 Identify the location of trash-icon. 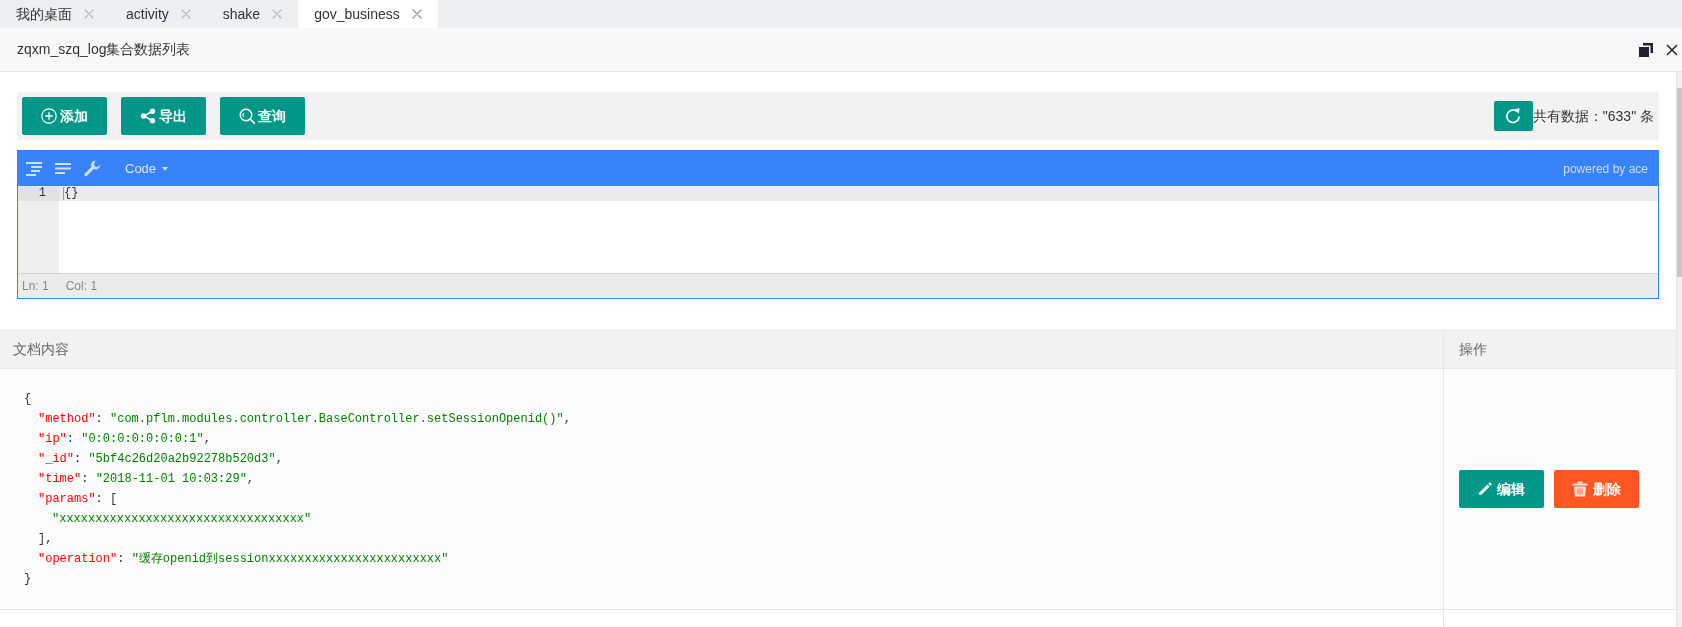
(1580, 489).